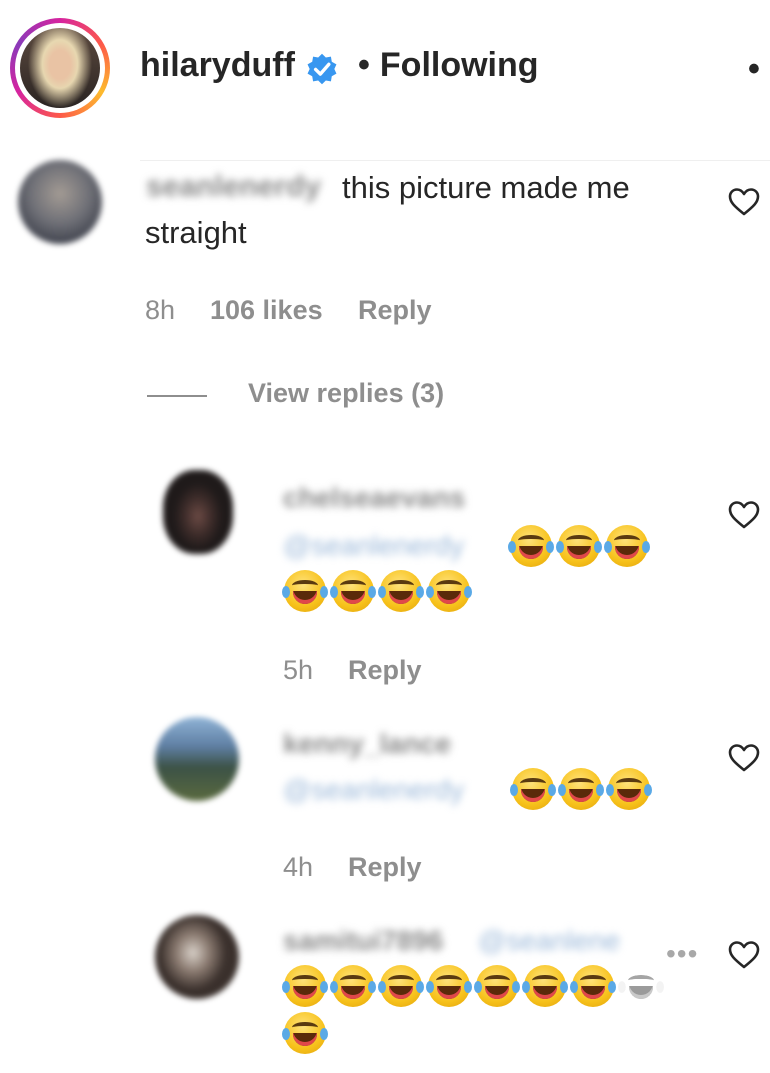  What do you see at coordinates (374, 498) in the screenshot?
I see `reply-username: chelseaevans` at bounding box center [374, 498].